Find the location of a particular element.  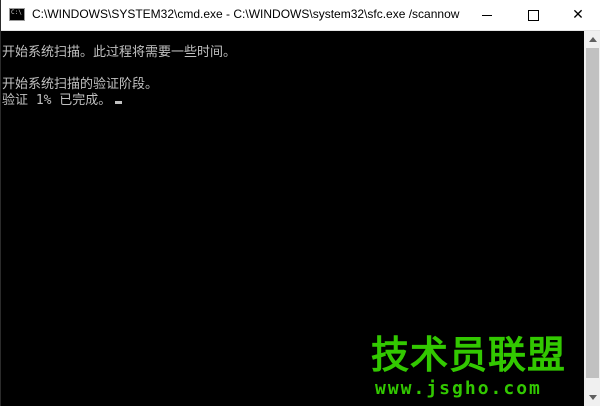

scroll-thumb is located at coordinates (592, 213).